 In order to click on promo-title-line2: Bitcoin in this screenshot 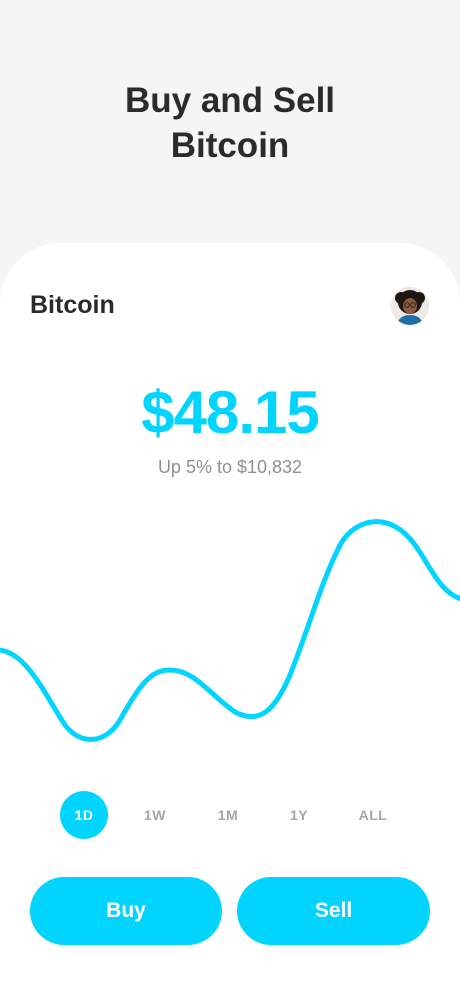, I will do `click(230, 145)`.